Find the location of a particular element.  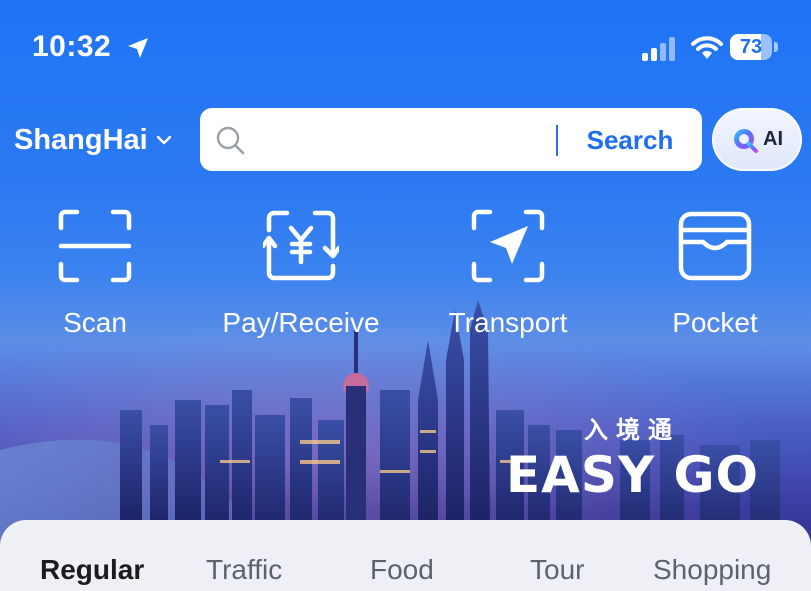

battery-indicator: 73 is located at coordinates (754, 48).